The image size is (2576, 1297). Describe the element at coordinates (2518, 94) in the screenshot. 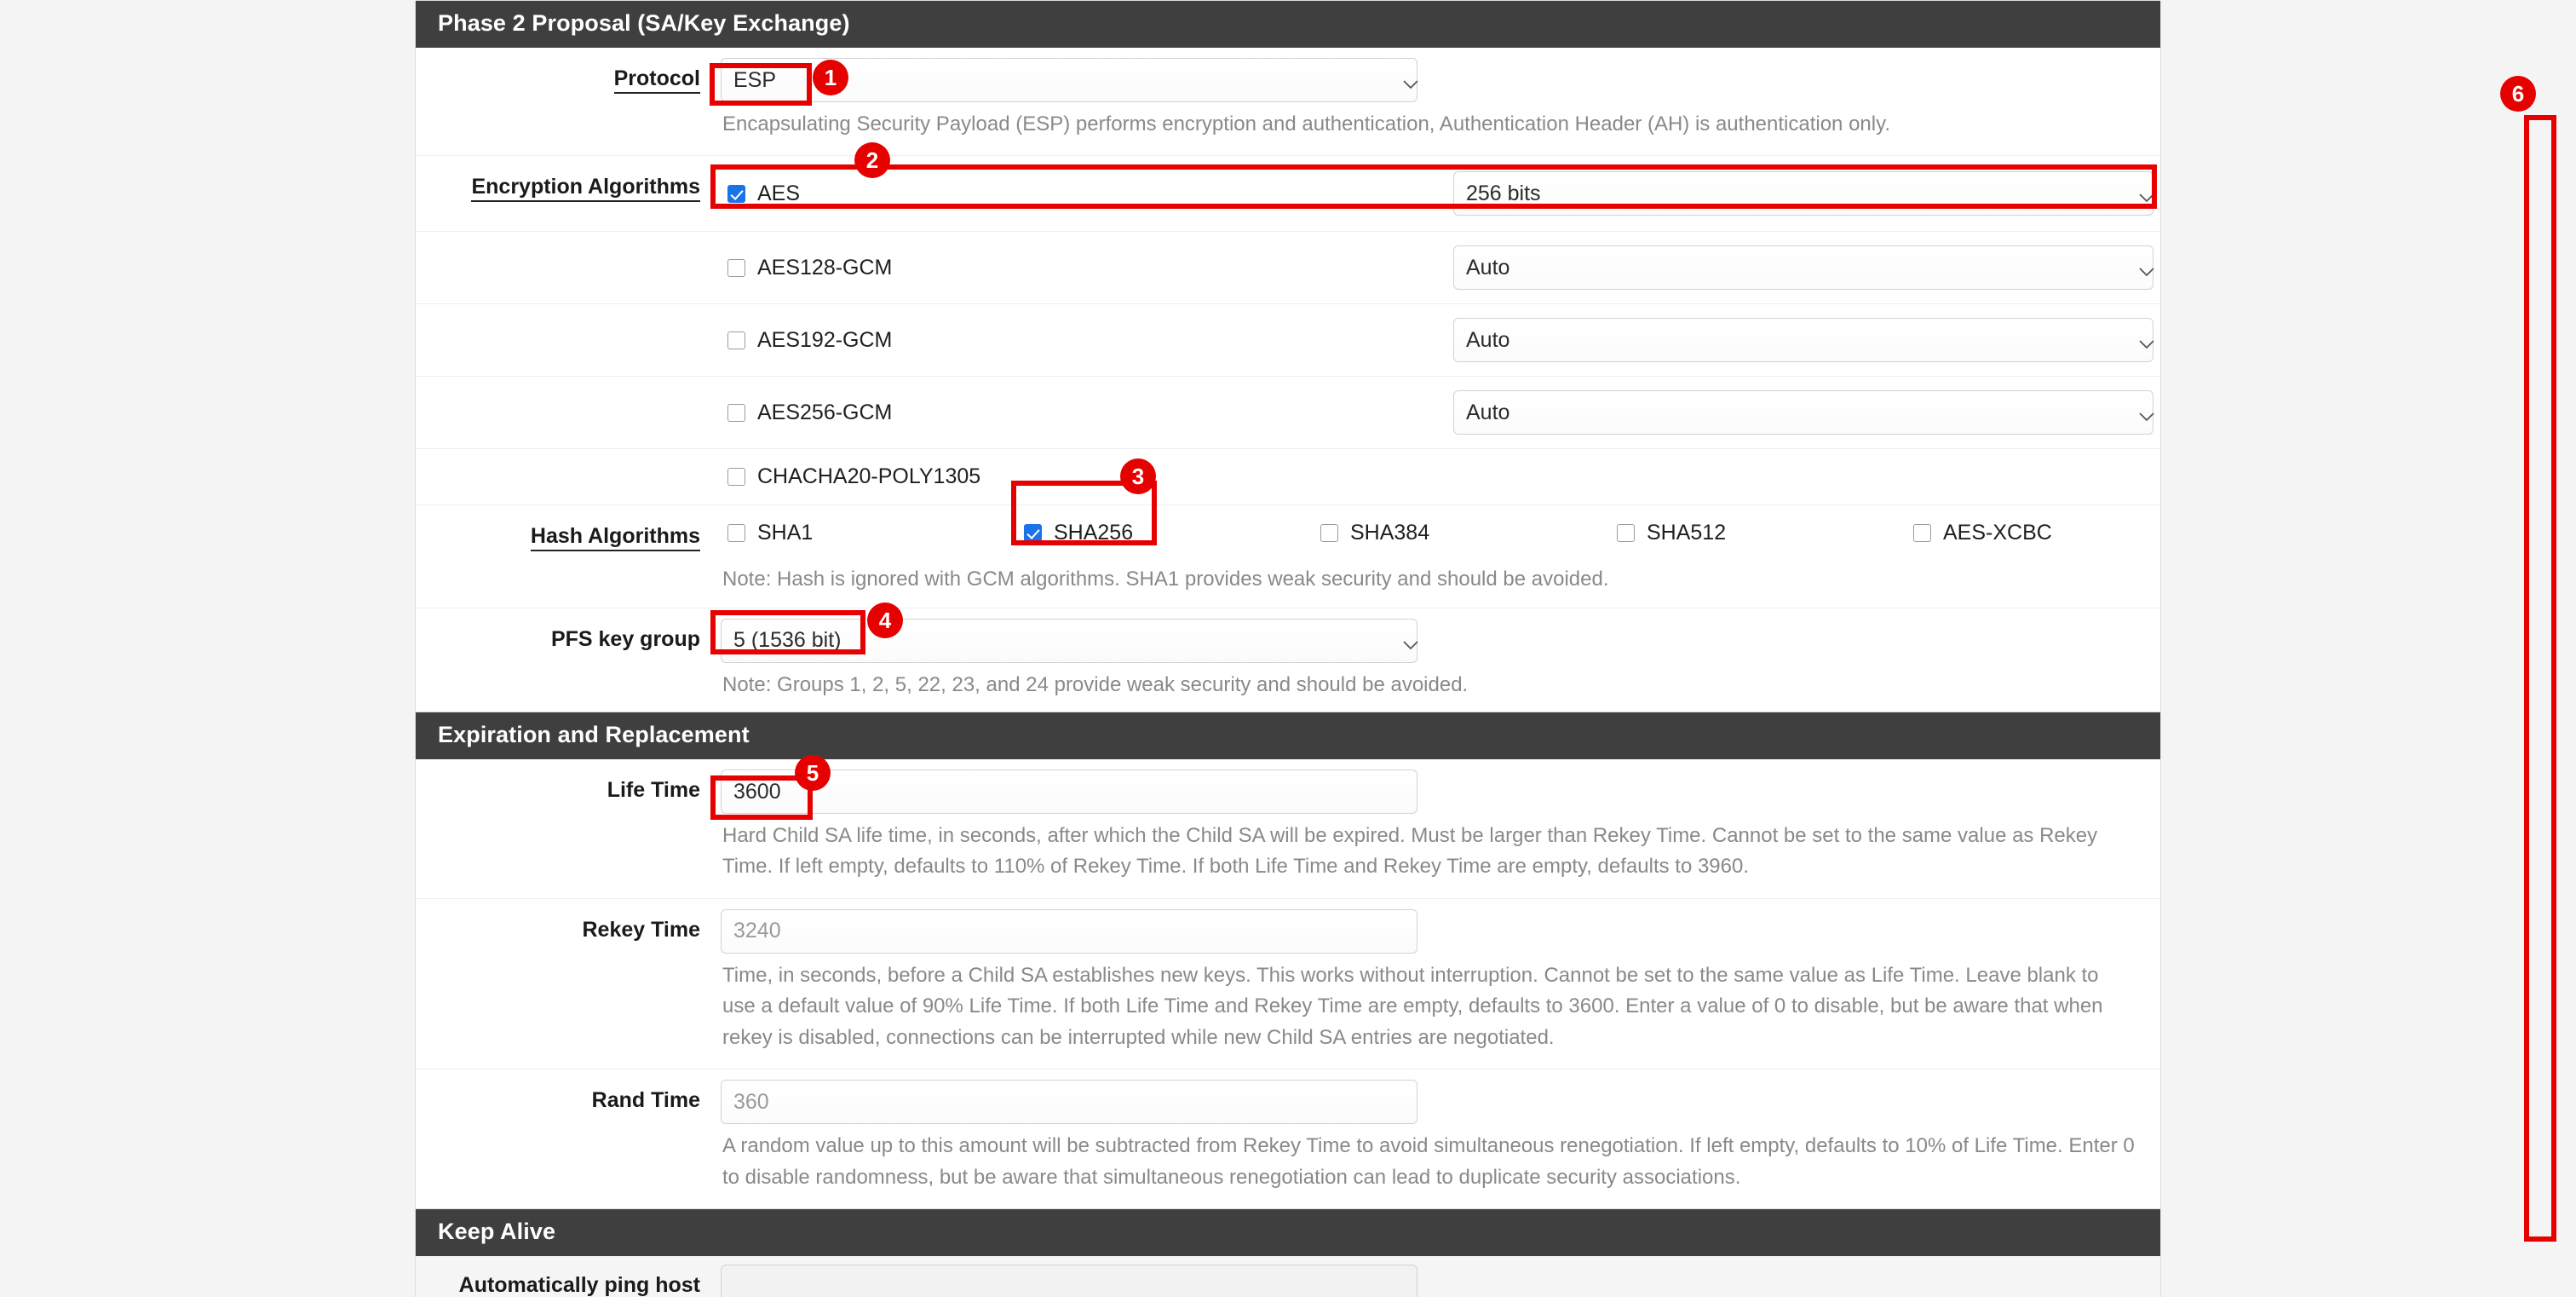

I see `annotation-badge-6: 6` at that location.